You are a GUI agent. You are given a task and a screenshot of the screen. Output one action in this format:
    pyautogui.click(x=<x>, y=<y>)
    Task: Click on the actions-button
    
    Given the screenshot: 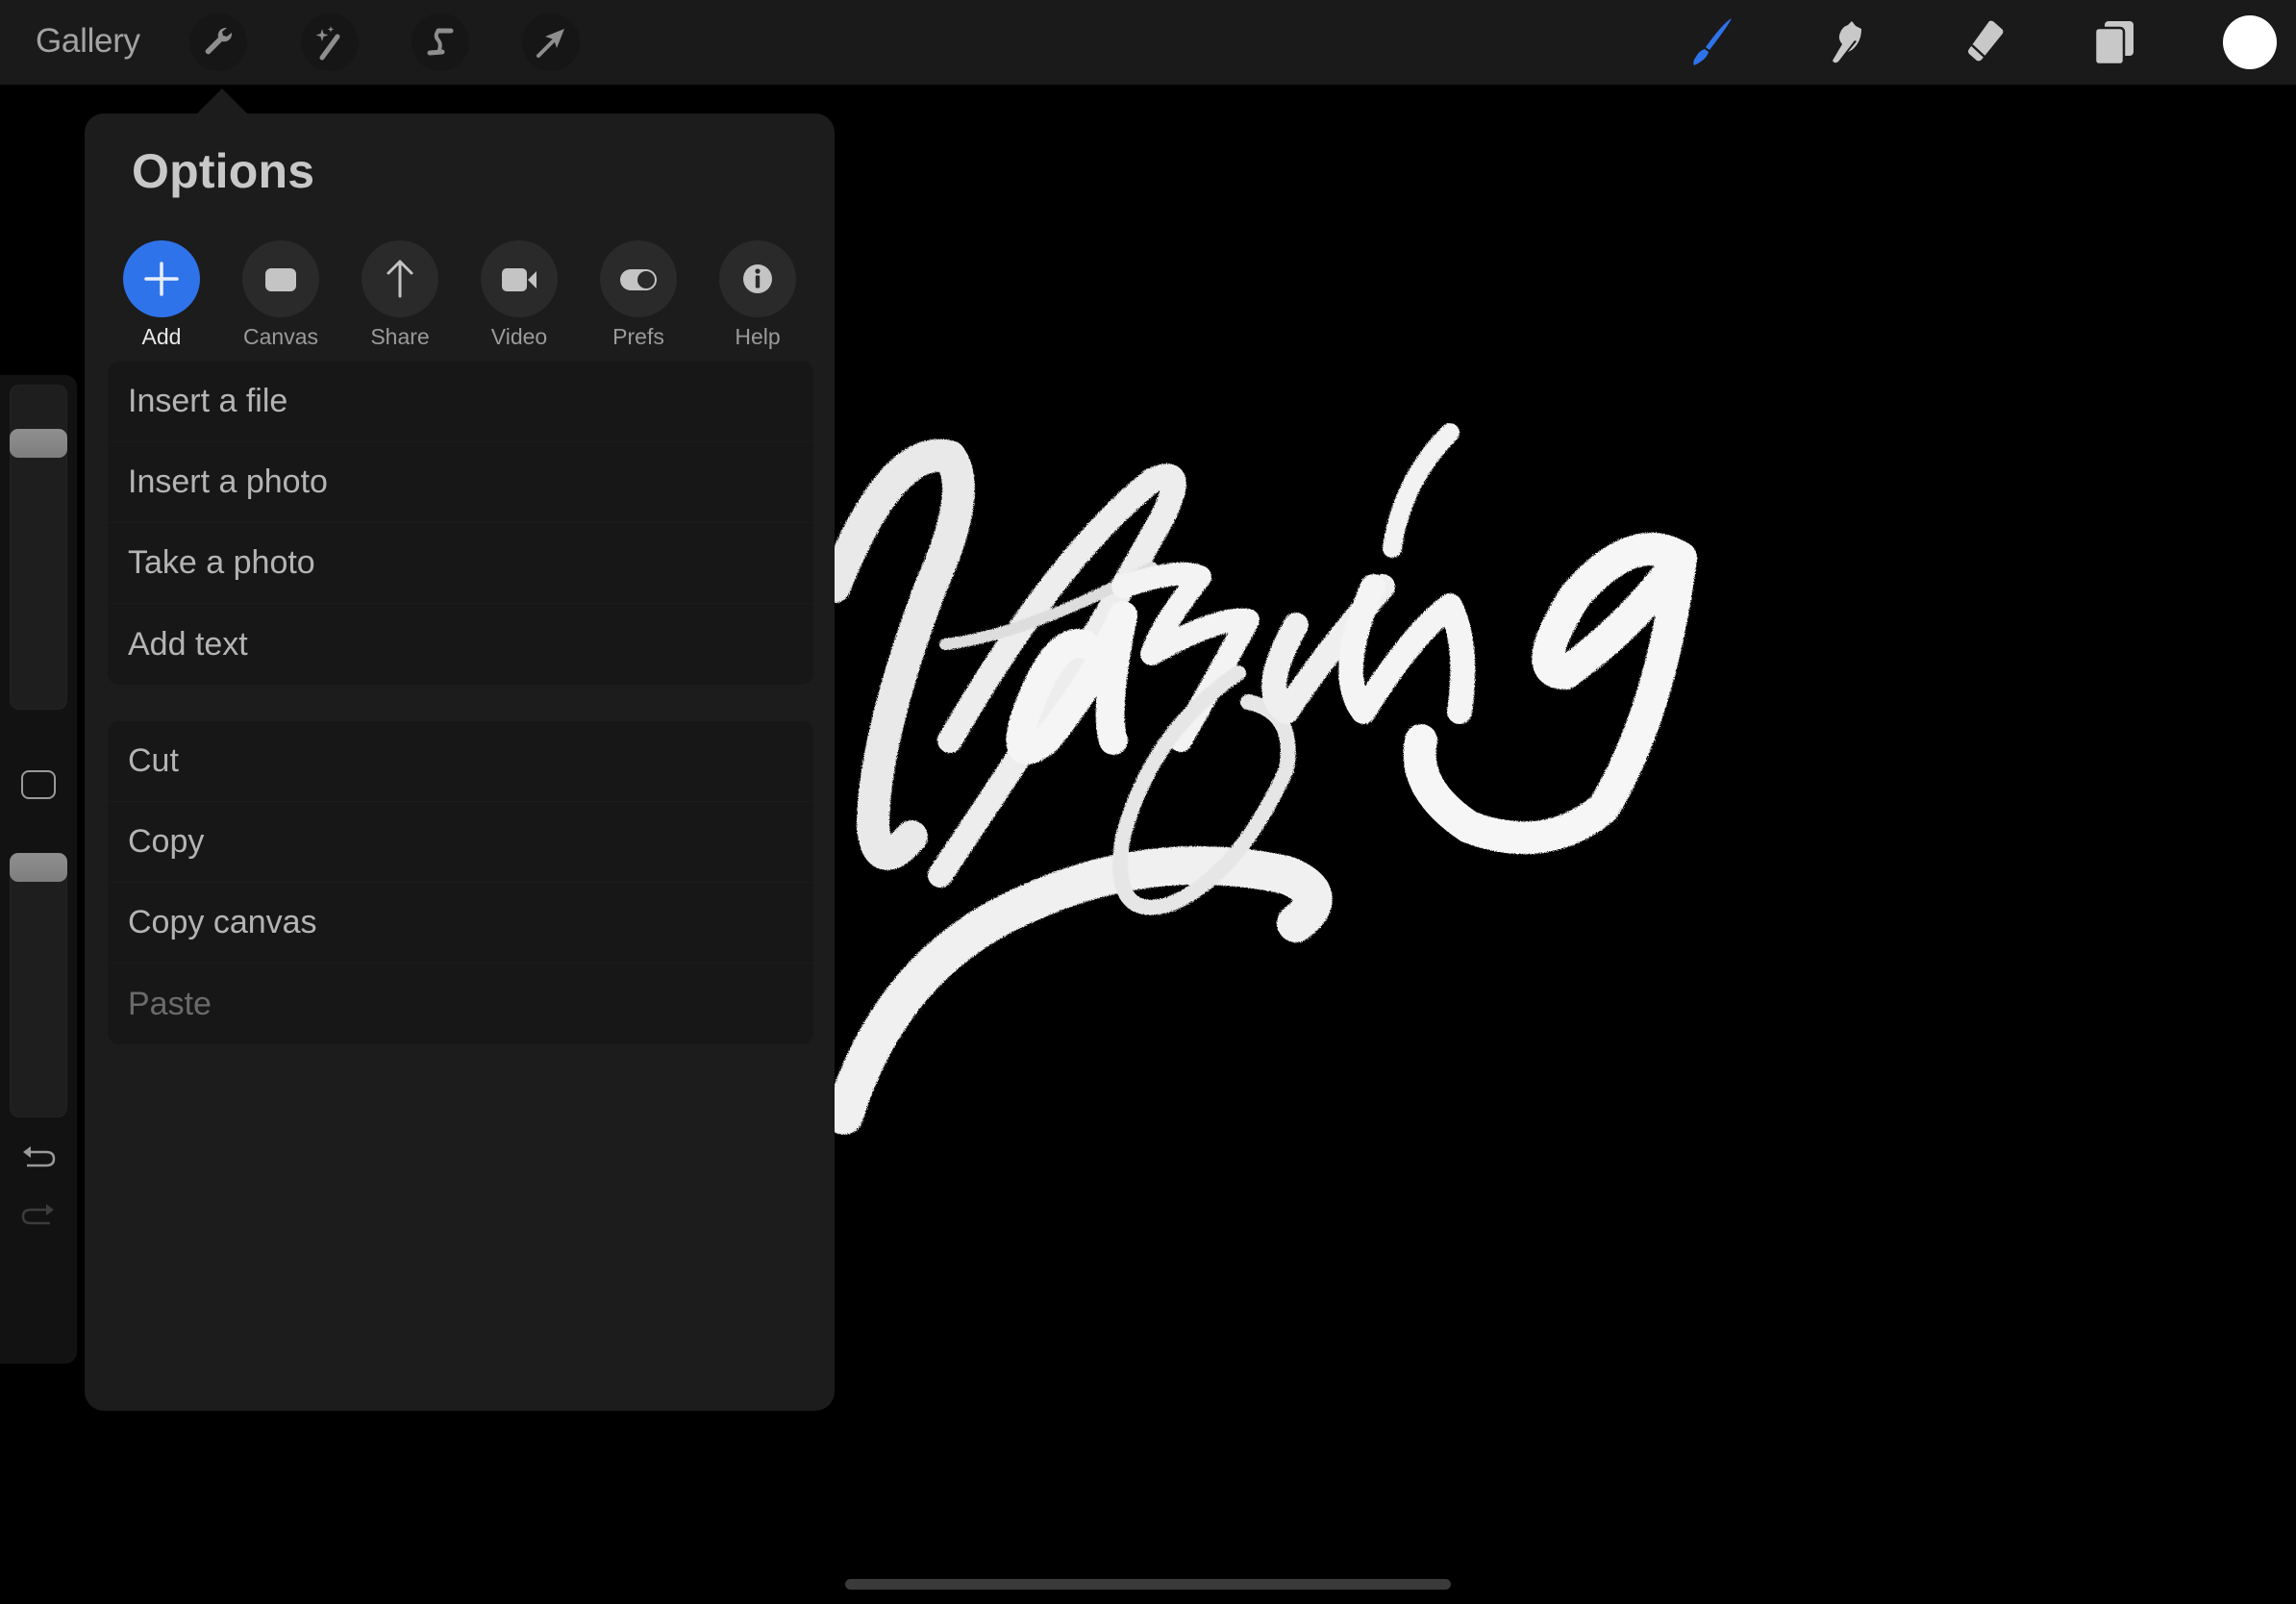 What is the action you would take?
    pyautogui.click(x=218, y=42)
    